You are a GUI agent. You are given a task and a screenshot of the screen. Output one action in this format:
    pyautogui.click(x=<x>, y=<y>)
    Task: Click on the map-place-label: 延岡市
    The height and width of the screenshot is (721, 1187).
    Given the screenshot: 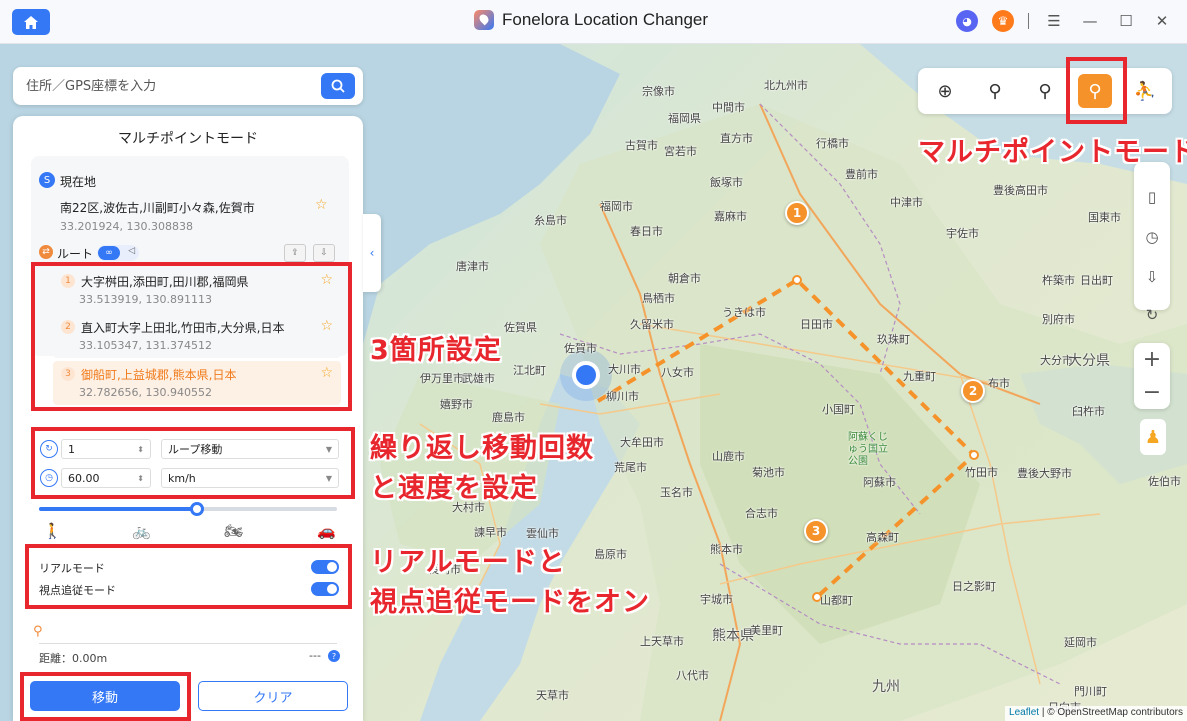 What is the action you would take?
    pyautogui.click(x=1080, y=642)
    